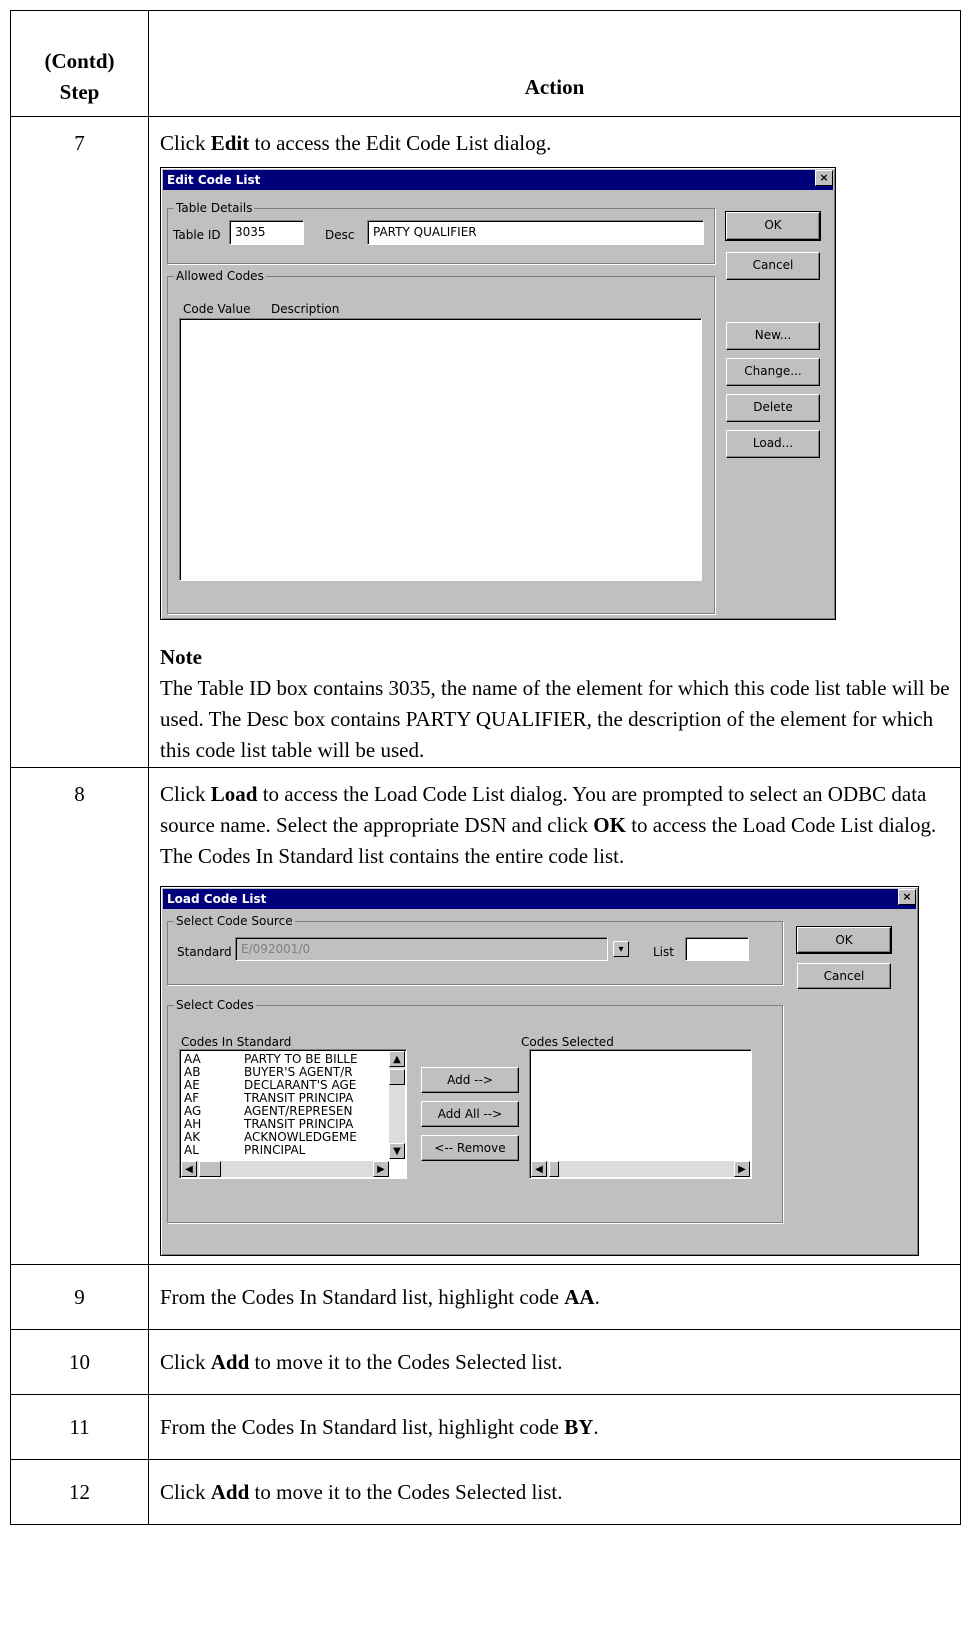 Image resolution: width=968 pixels, height=1627 pixels. What do you see at coordinates (204, 952) in the screenshot?
I see `standard-label: Standard` at bounding box center [204, 952].